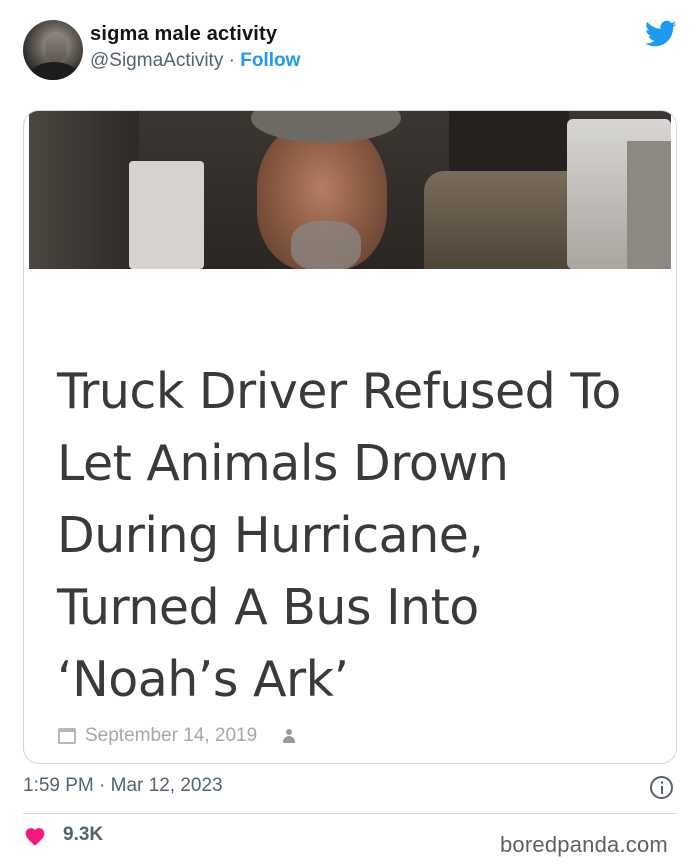 This screenshot has height=866, width=700. Describe the element at coordinates (67, 736) in the screenshot. I see `calendar-icon` at that location.